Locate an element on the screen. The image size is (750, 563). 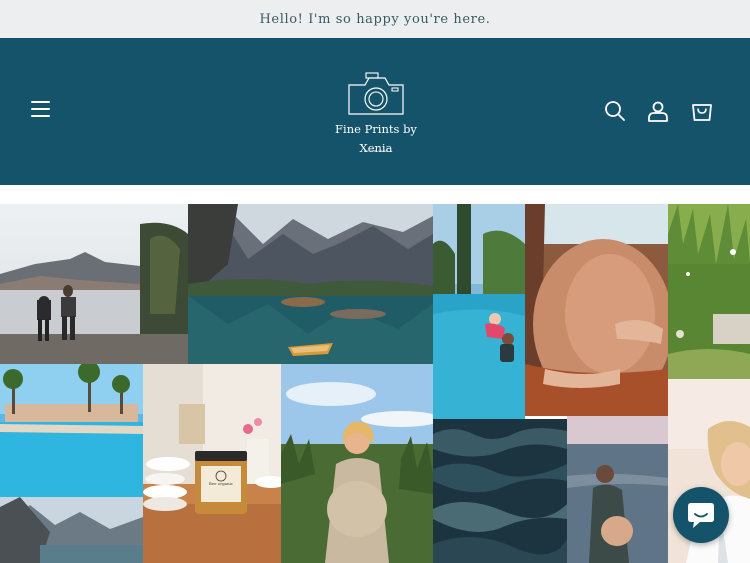
logo-since: SINCE 2020 is located at coordinates (376, 151).